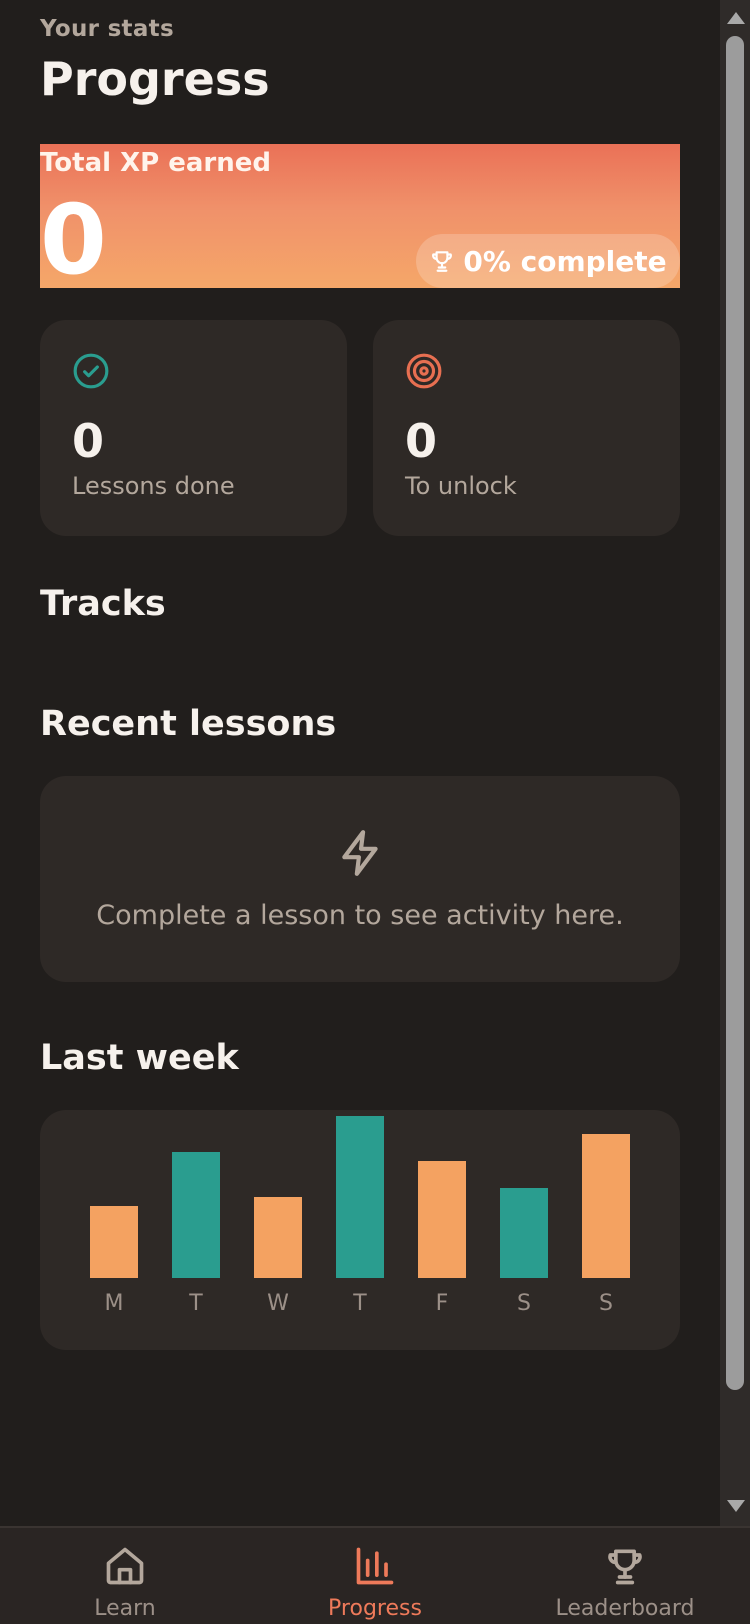 The width and height of the screenshot is (750, 1624). What do you see at coordinates (278, 1303) in the screenshot?
I see `day-label-2: W` at bounding box center [278, 1303].